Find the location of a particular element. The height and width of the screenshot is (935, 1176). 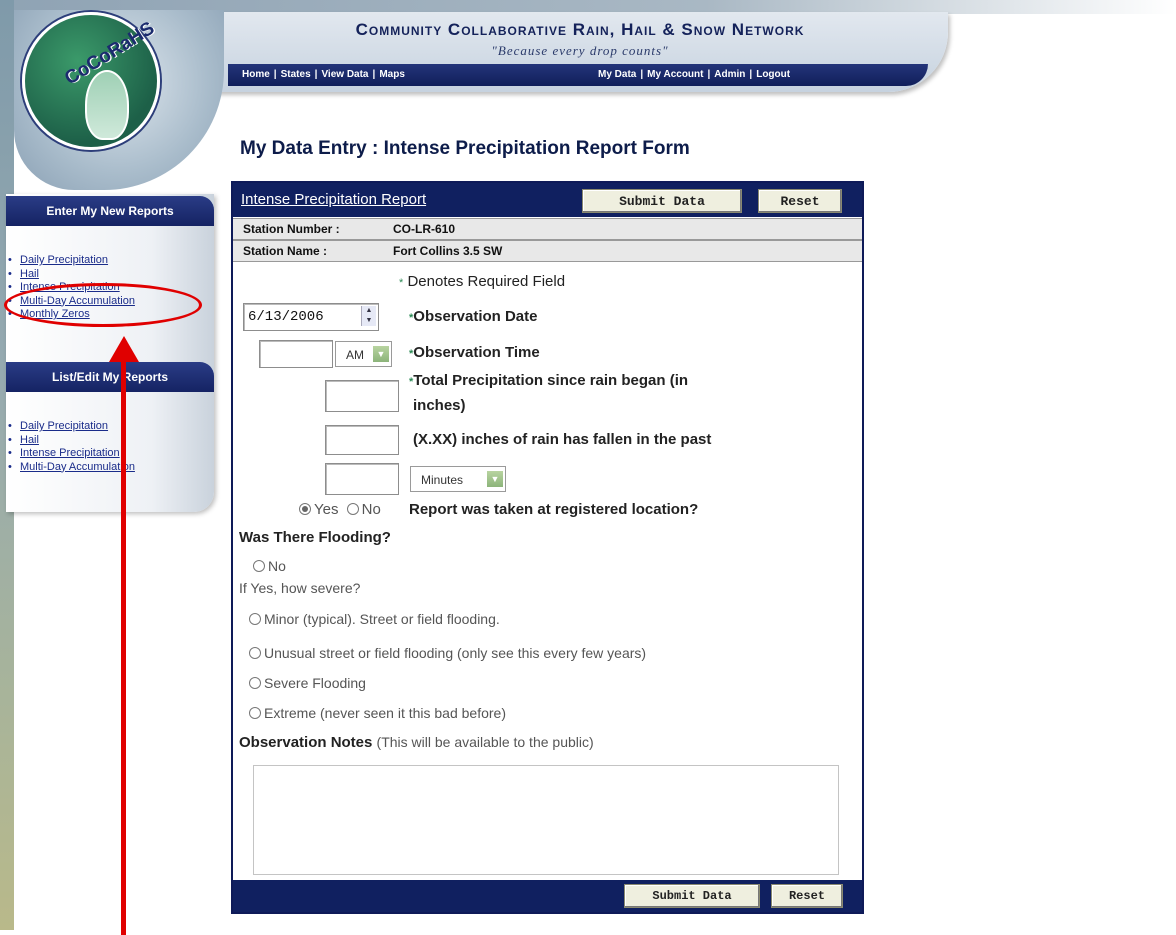

required-note-text: Denotes Required Field is located at coordinates (486, 281).